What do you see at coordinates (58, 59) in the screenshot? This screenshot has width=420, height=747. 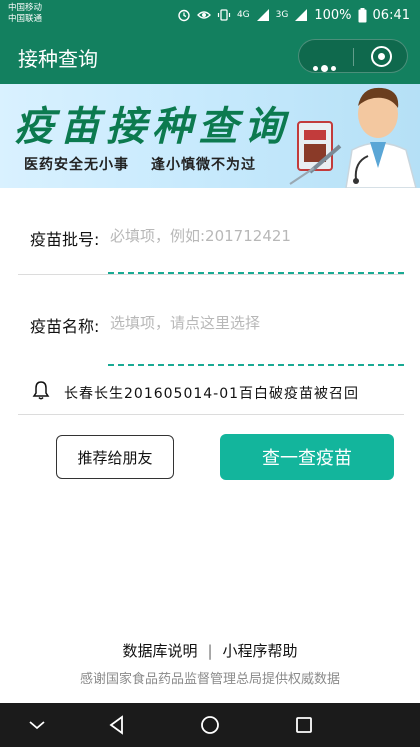 I see `page-title: 接种查询` at bounding box center [58, 59].